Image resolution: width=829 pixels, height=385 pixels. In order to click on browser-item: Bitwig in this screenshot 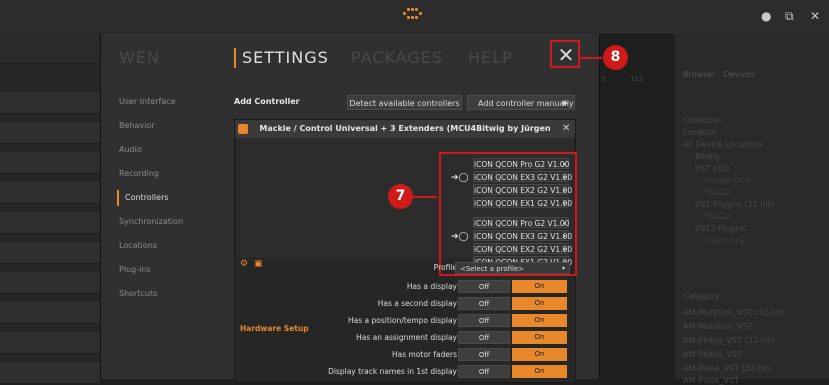, I will do `click(707, 156)`.